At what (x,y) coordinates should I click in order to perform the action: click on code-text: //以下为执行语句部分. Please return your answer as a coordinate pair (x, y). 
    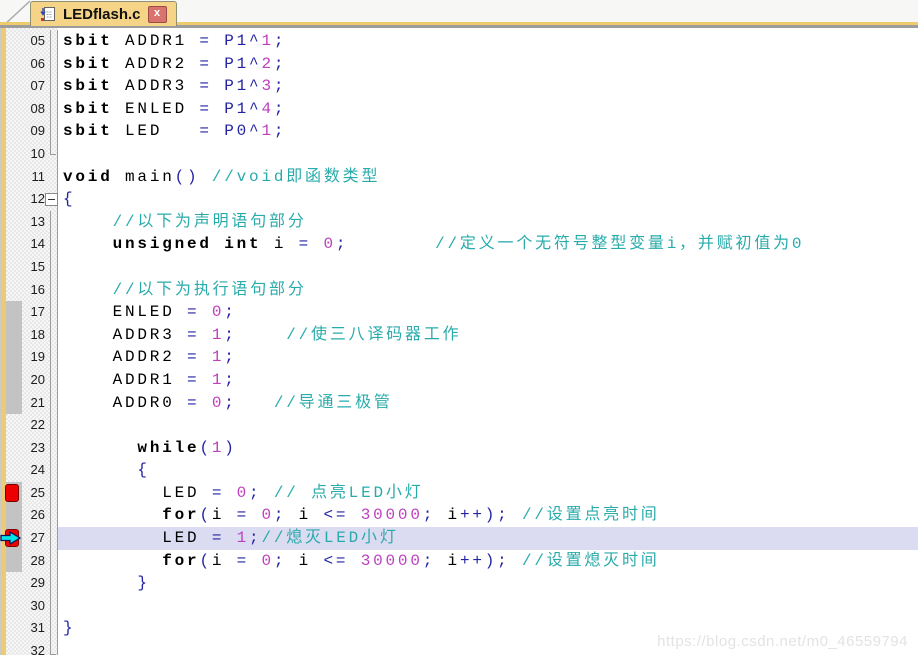
    Looking at the image, I should click on (209, 289).